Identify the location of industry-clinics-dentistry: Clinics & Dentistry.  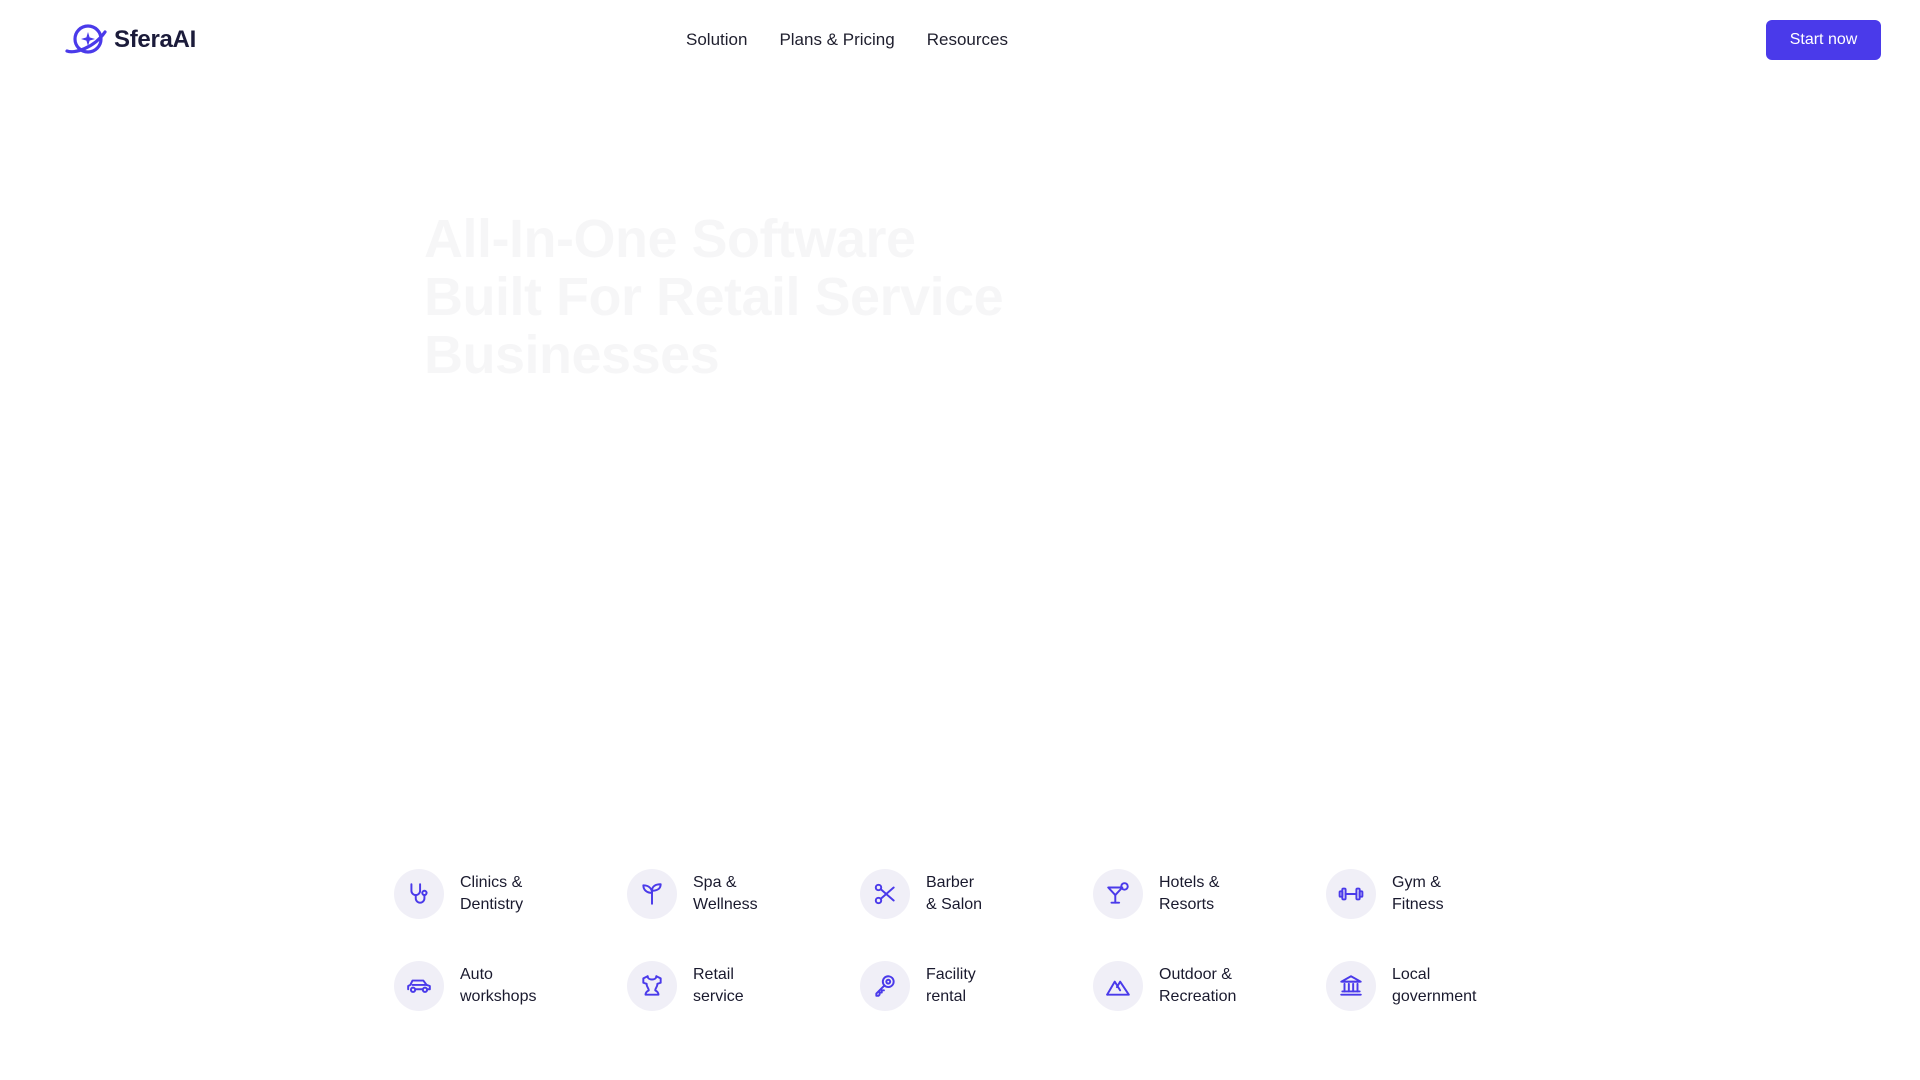
(510, 894).